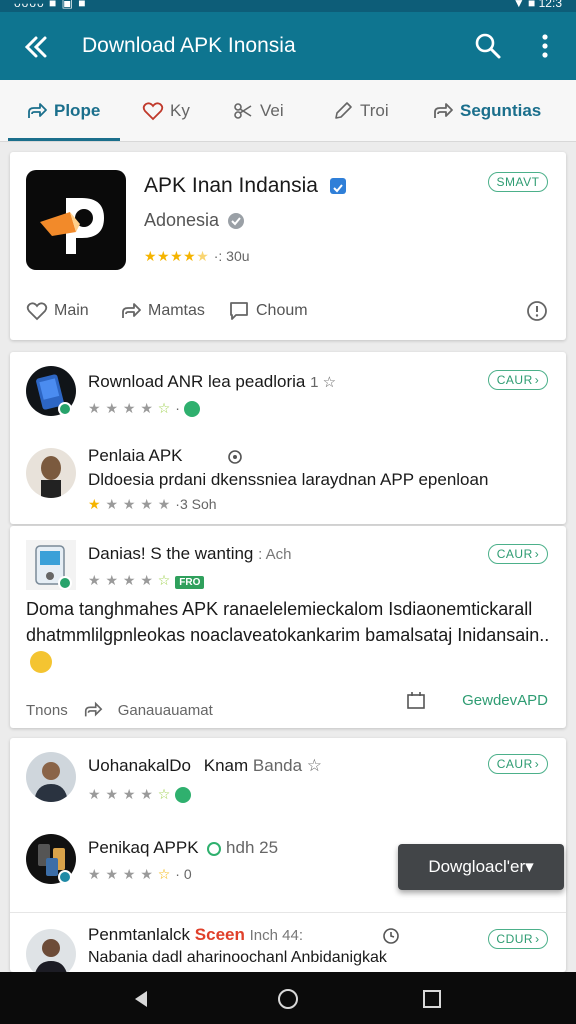  What do you see at coordinates (50, 5) in the screenshot?
I see `status-left: ᴗᴗᴗᴗ ■ ▣ ■` at bounding box center [50, 5].